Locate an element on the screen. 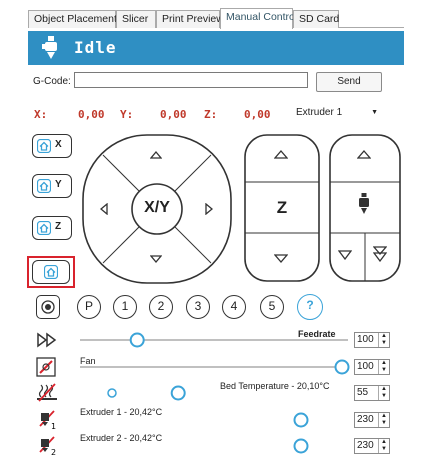 The image size is (421, 464). fan-slider is located at coordinates (214, 367).